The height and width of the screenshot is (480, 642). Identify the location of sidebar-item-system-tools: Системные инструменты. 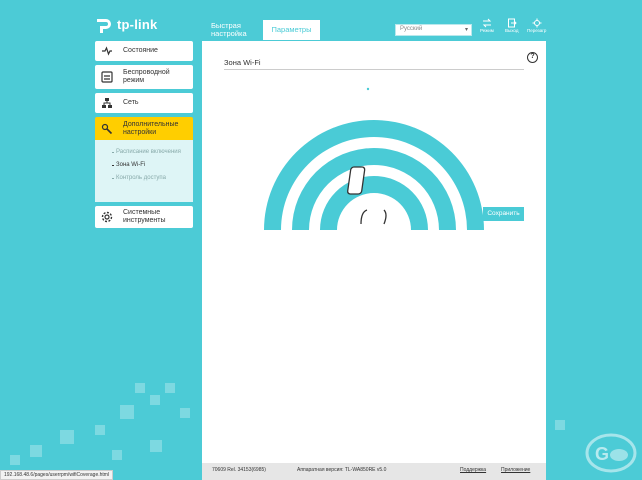
(144, 217).